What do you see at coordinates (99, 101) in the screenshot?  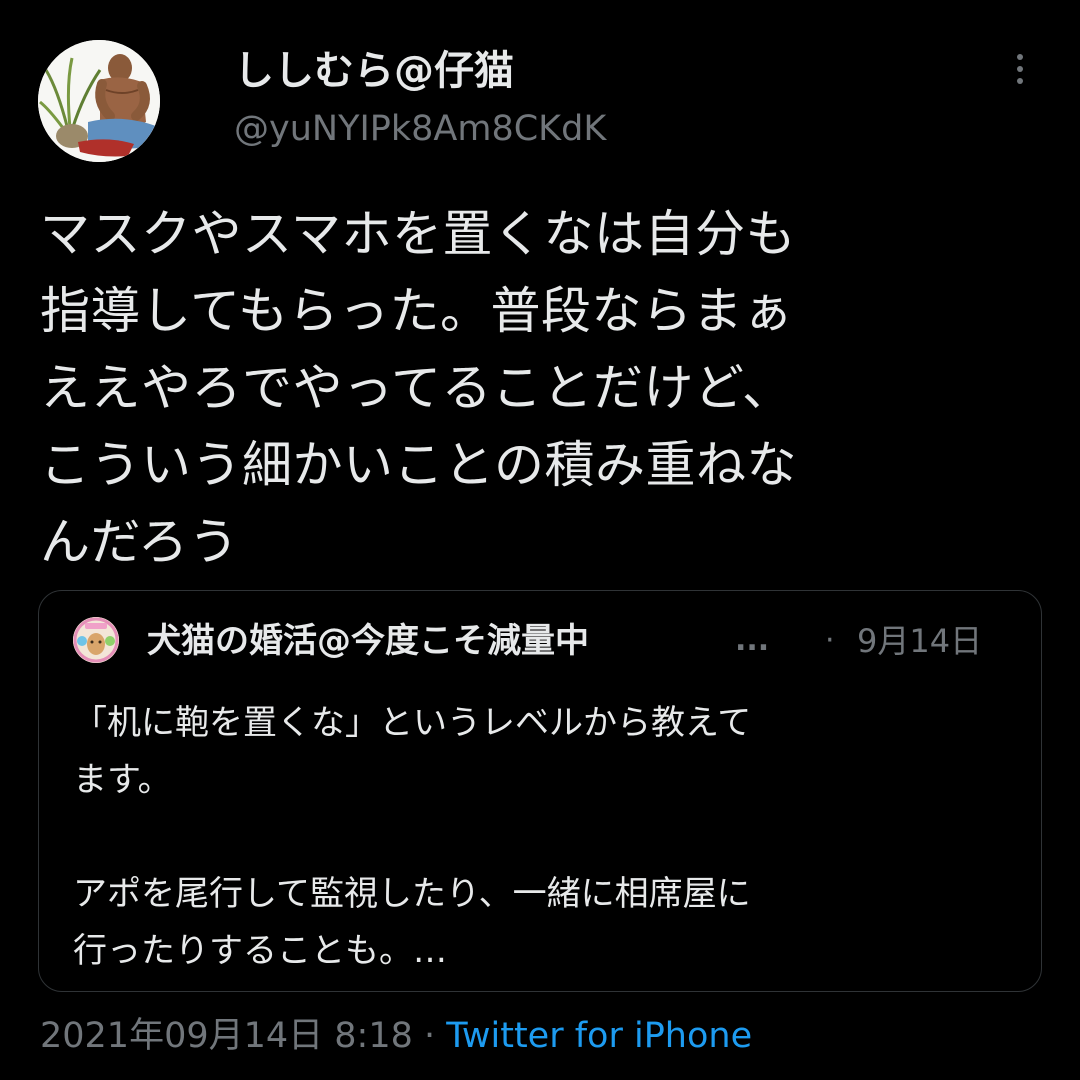 I see `user-avatar` at bounding box center [99, 101].